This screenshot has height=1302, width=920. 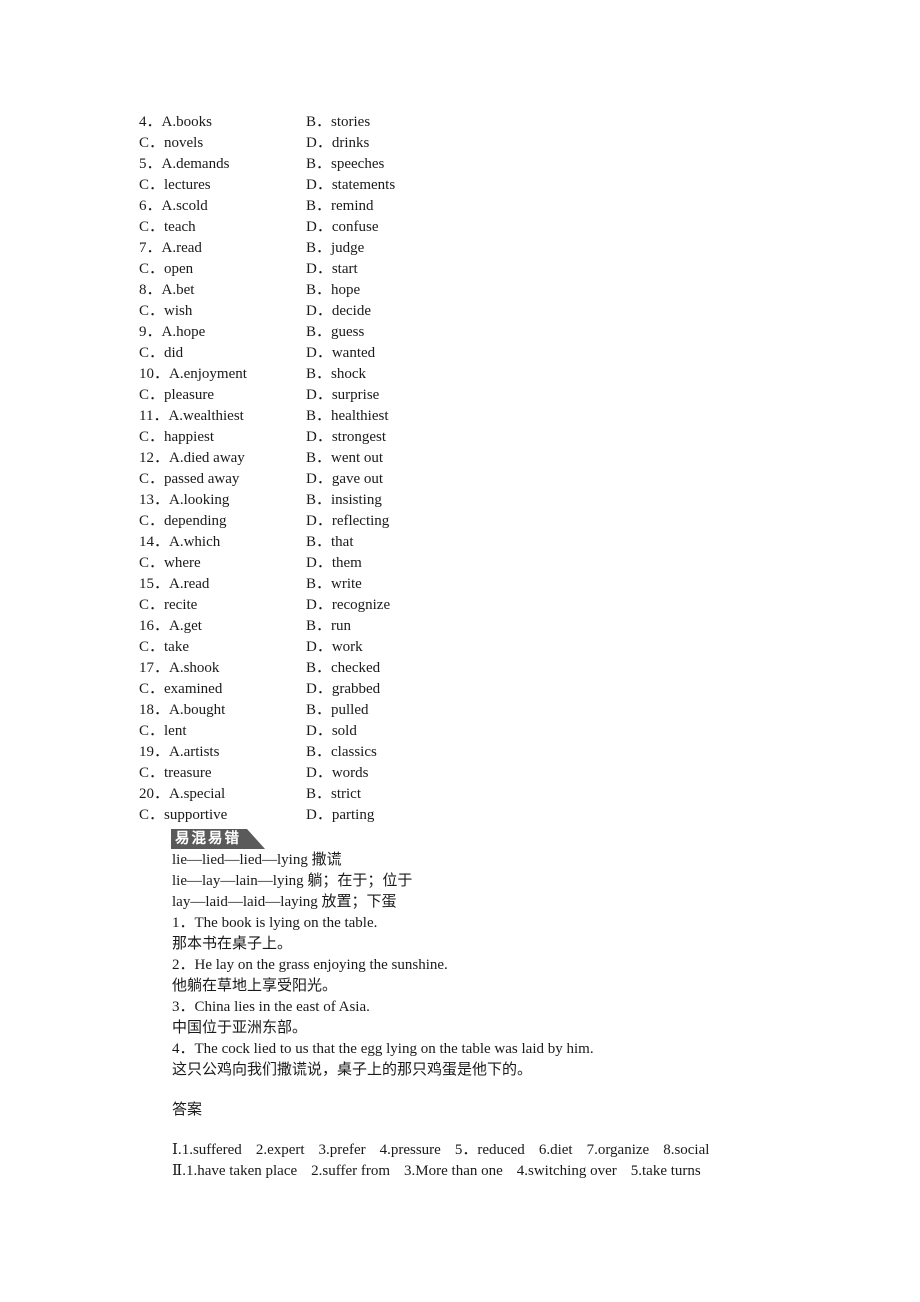 I want to click on option-row: C．wish D．decide, so click(x=389, y=311).